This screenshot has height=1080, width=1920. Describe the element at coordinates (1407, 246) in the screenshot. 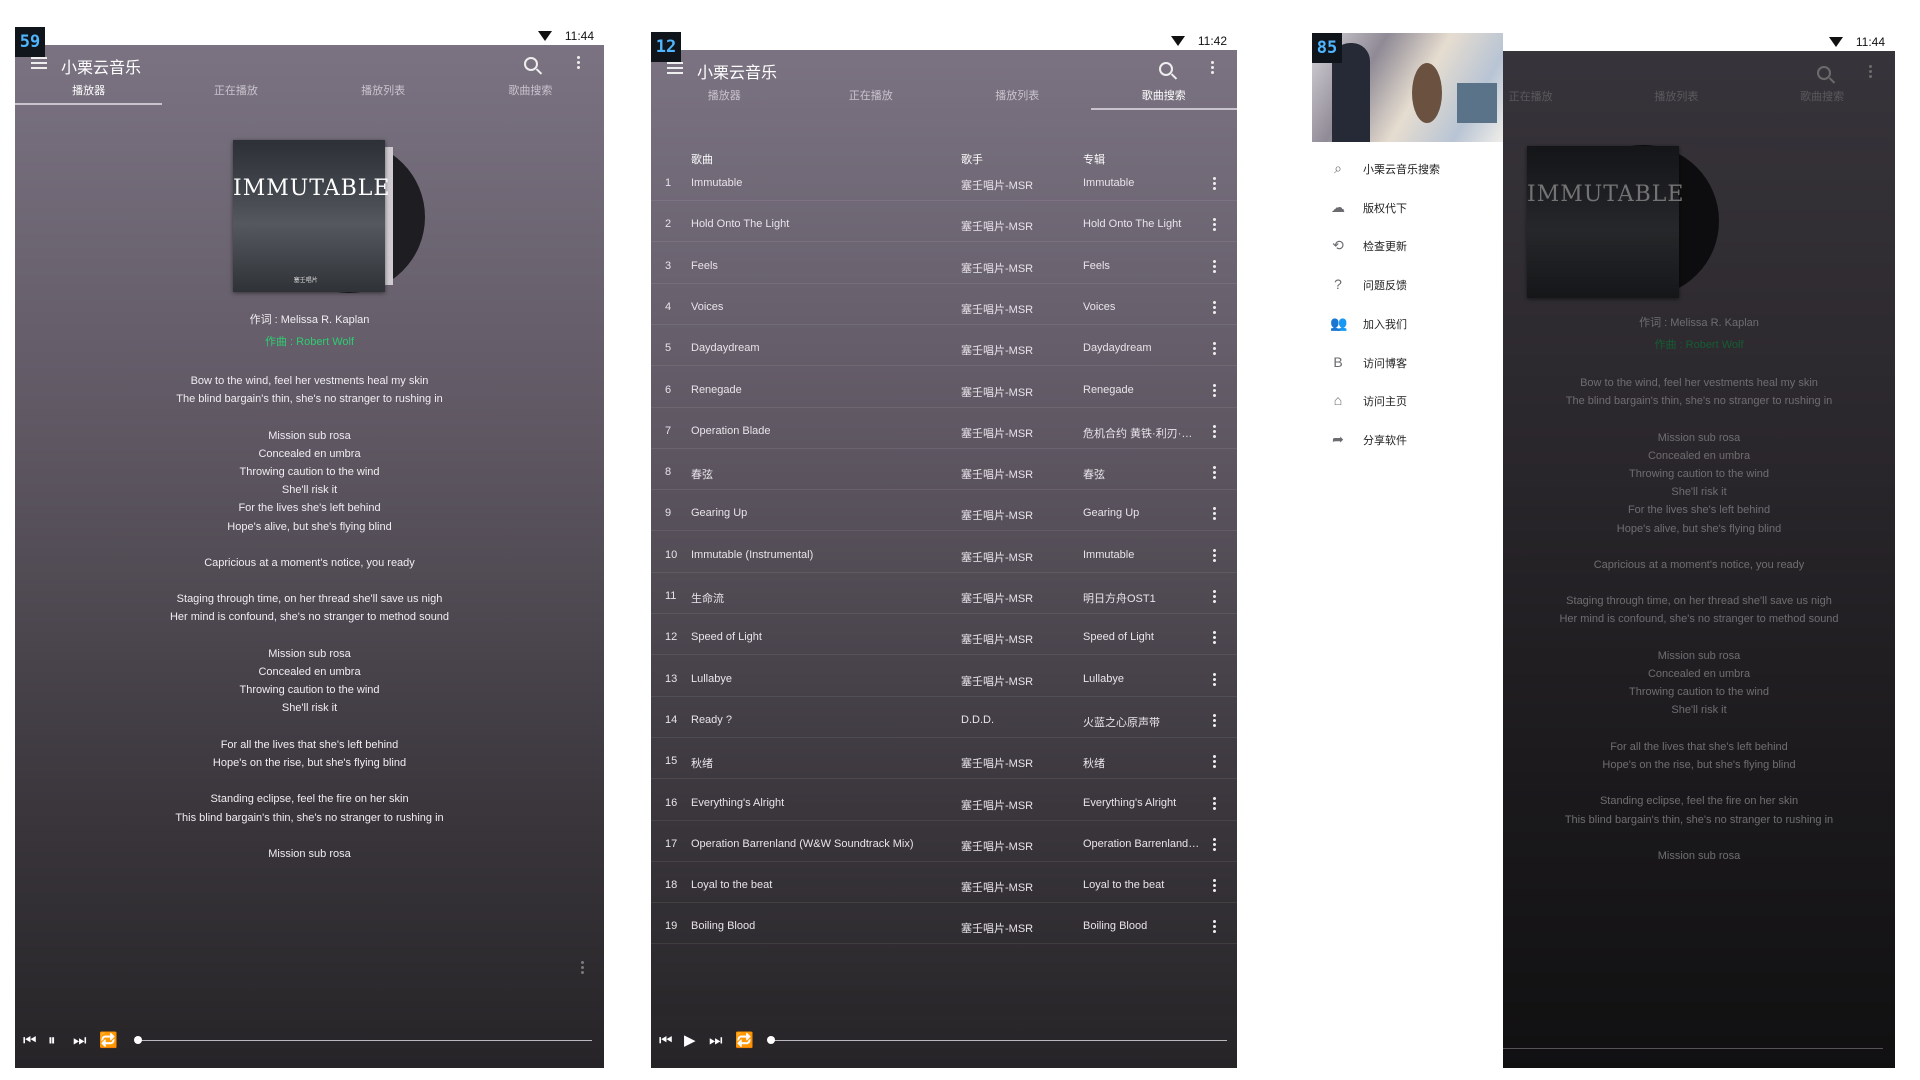

I see `drawer-item: ⟲ 检查更新` at that location.